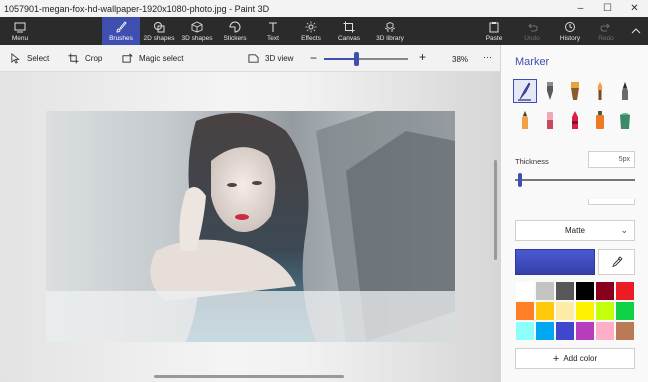  Describe the element at coordinates (197, 26) in the screenshot. I see `3d-shapes-icon` at that location.